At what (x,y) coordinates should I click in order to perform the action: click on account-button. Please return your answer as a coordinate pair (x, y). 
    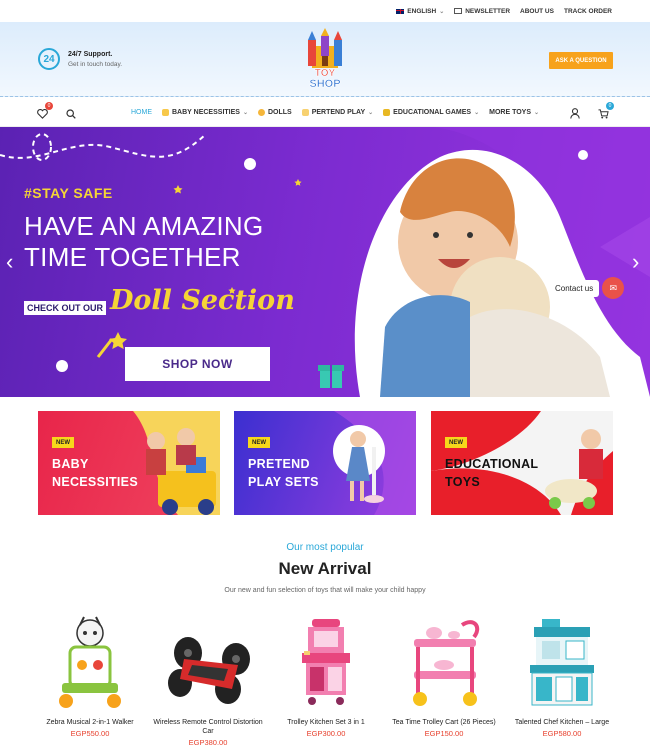
    Looking at the image, I should click on (575, 115).